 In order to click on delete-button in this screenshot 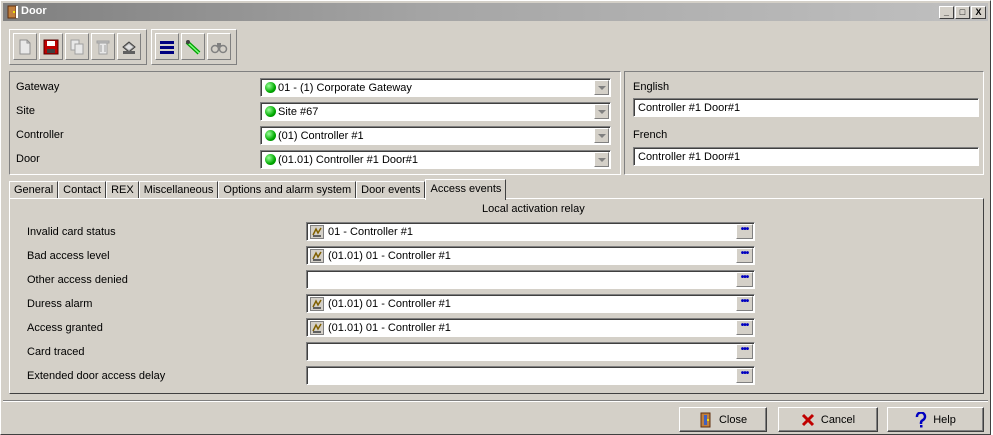, I will do `click(103, 46)`.